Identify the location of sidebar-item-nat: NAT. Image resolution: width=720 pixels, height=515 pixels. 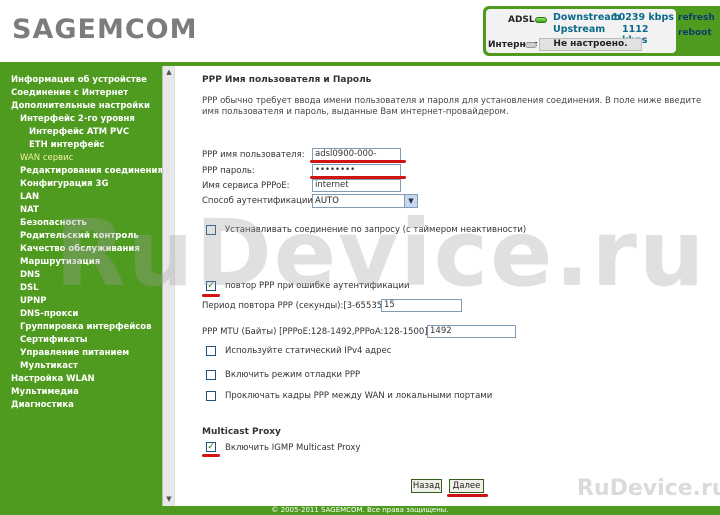
(29, 210).